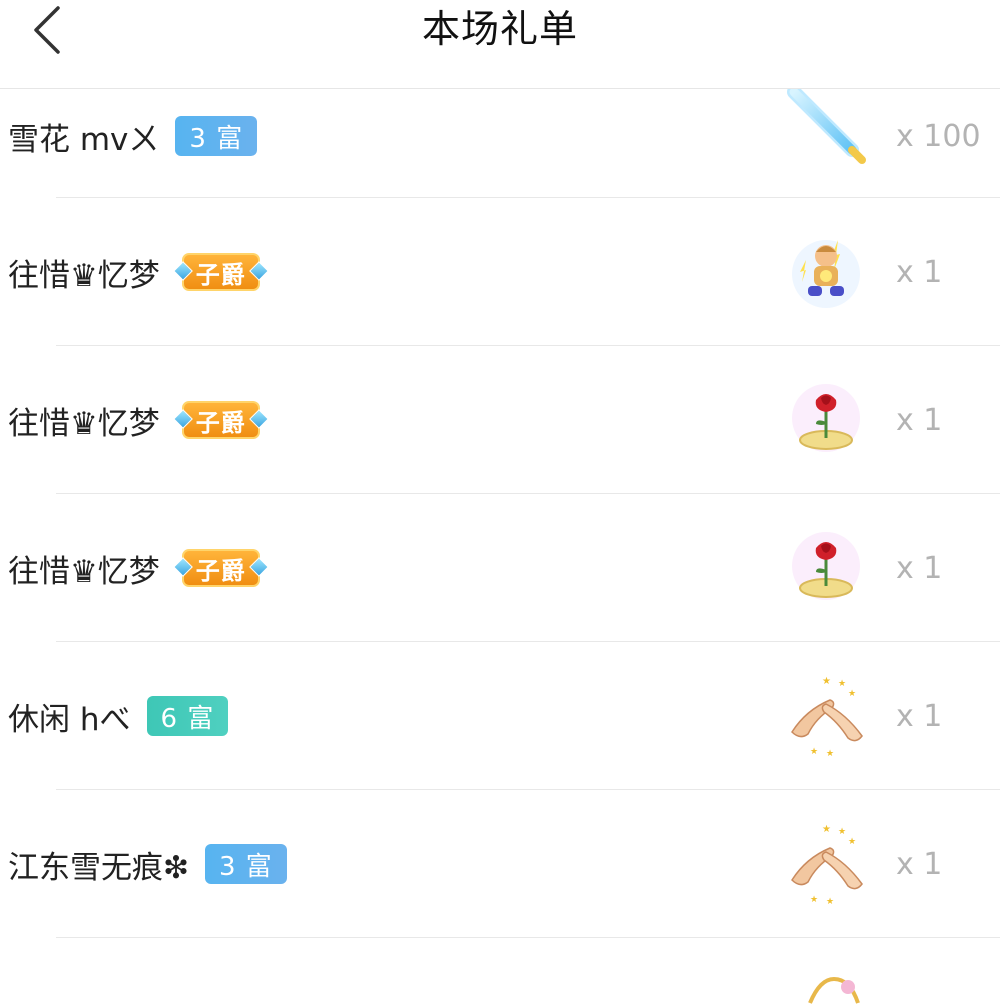  What do you see at coordinates (98, 867) in the screenshot?
I see `username: 江东雪无痕❇` at bounding box center [98, 867].